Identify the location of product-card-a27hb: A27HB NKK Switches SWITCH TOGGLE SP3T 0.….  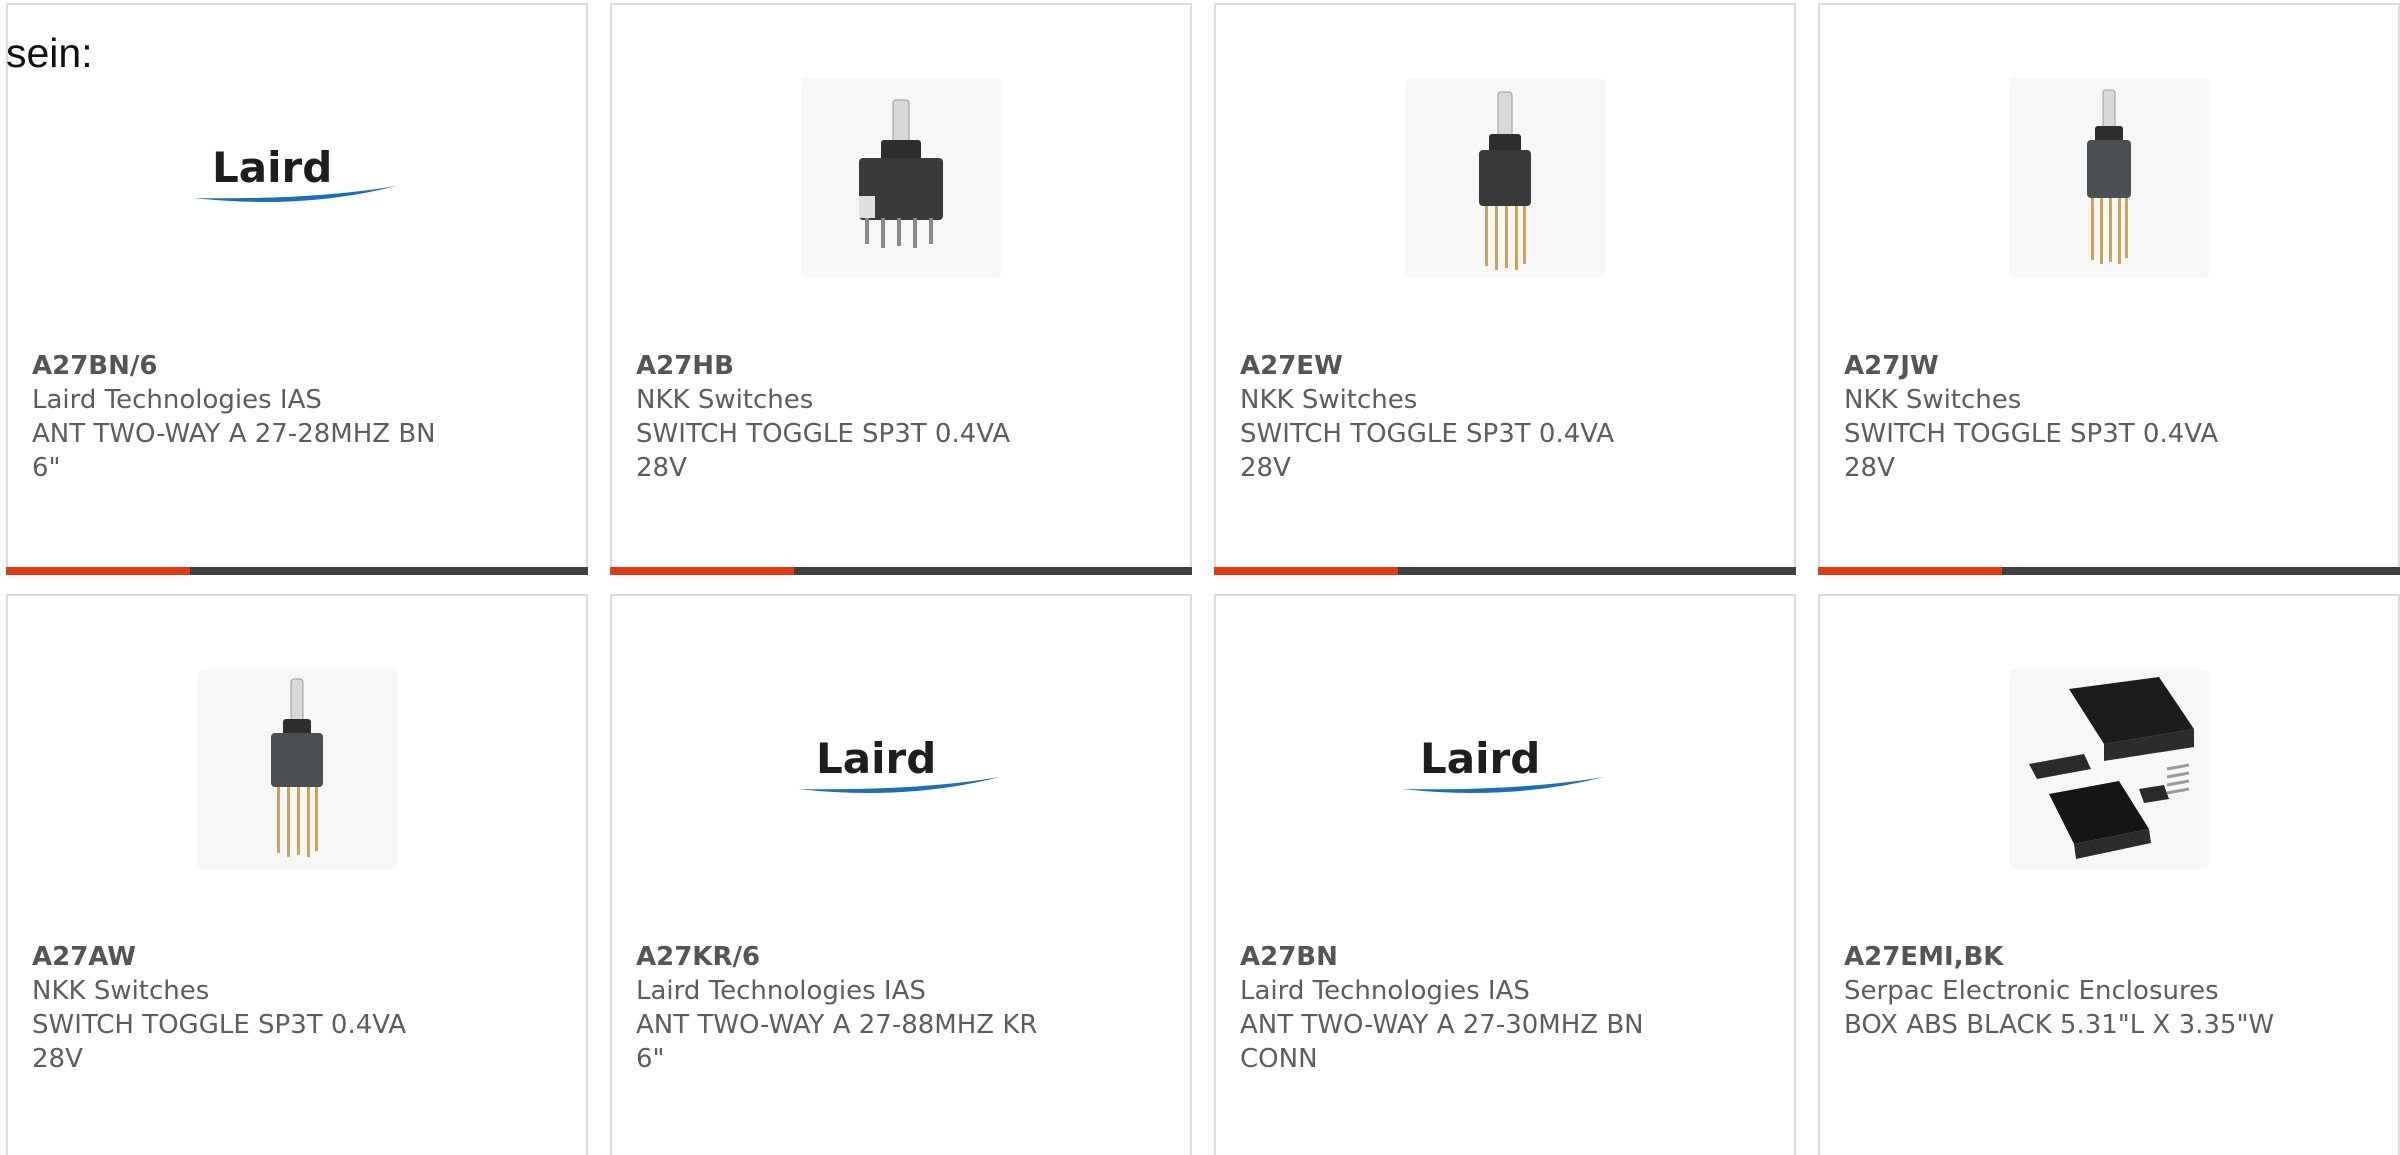
(901, 289).